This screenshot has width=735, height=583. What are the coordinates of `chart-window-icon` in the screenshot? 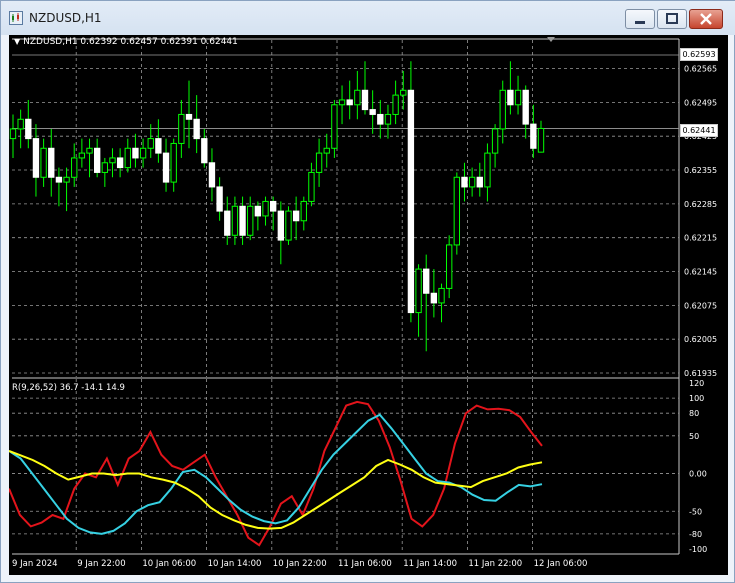 It's located at (16, 18).